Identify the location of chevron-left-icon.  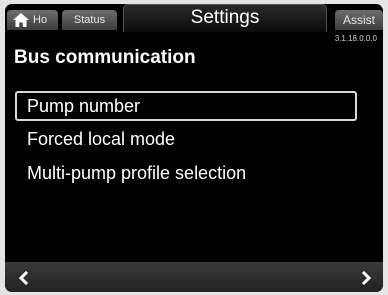
(24, 278).